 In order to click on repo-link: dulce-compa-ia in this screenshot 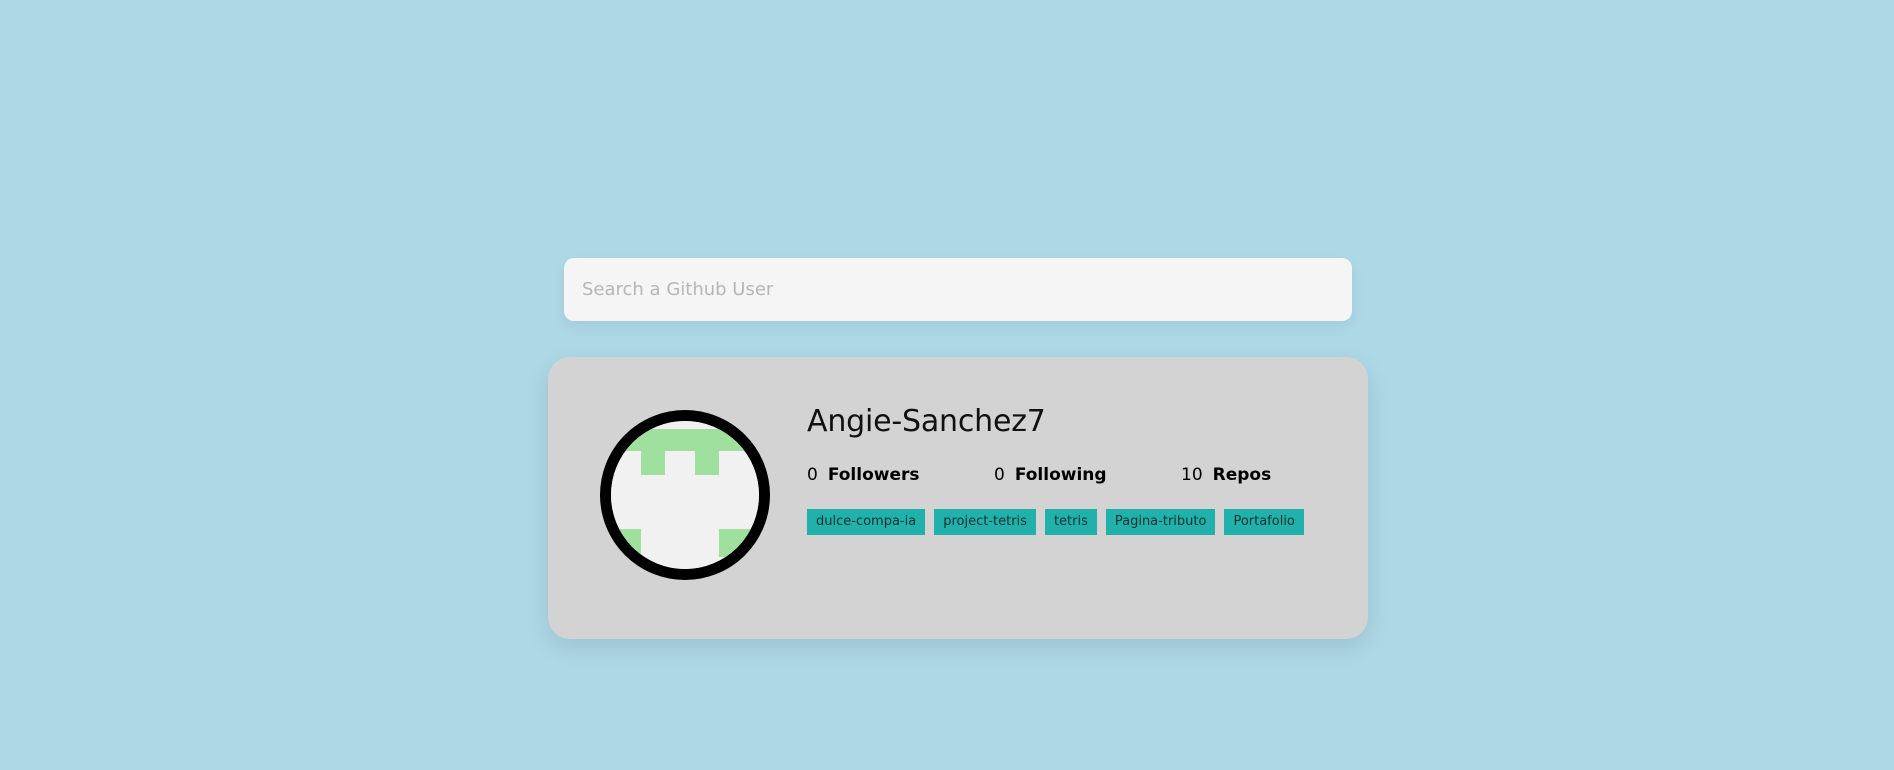, I will do `click(866, 522)`.